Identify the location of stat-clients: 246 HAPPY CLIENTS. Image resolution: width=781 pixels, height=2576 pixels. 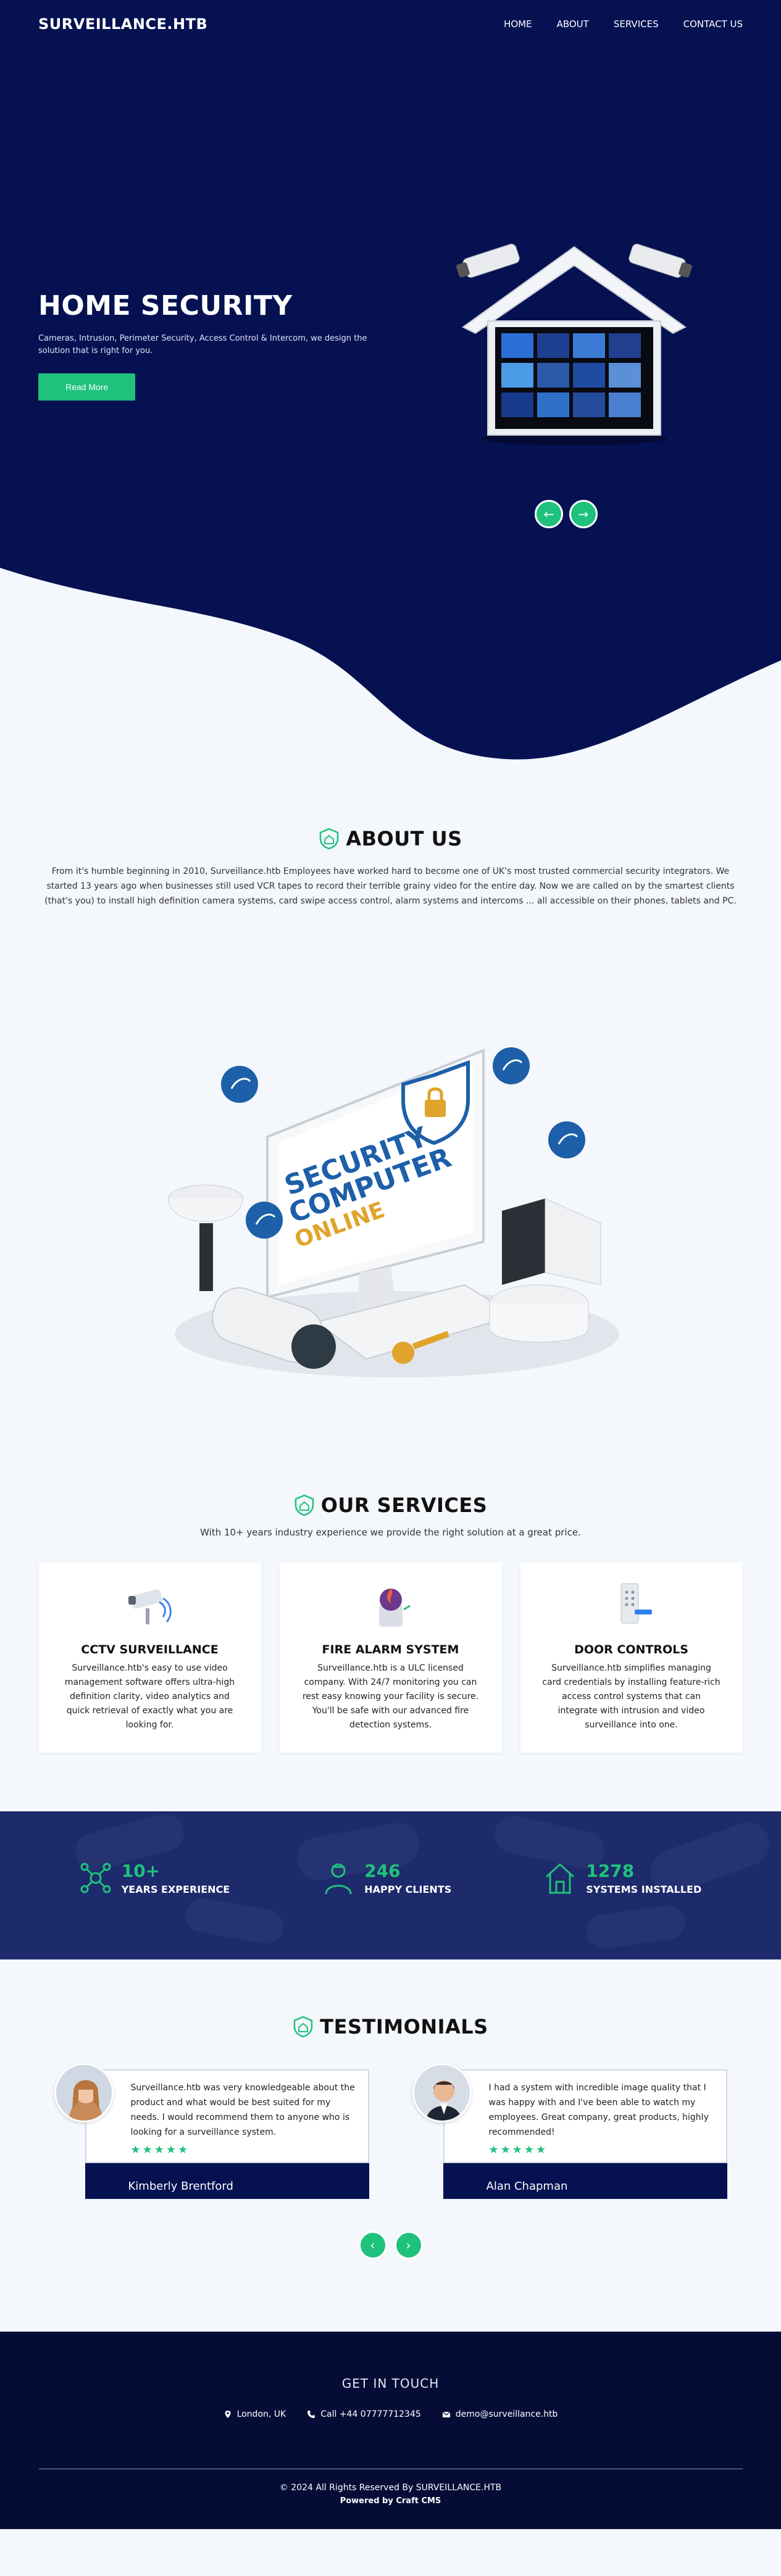
(387, 1878).